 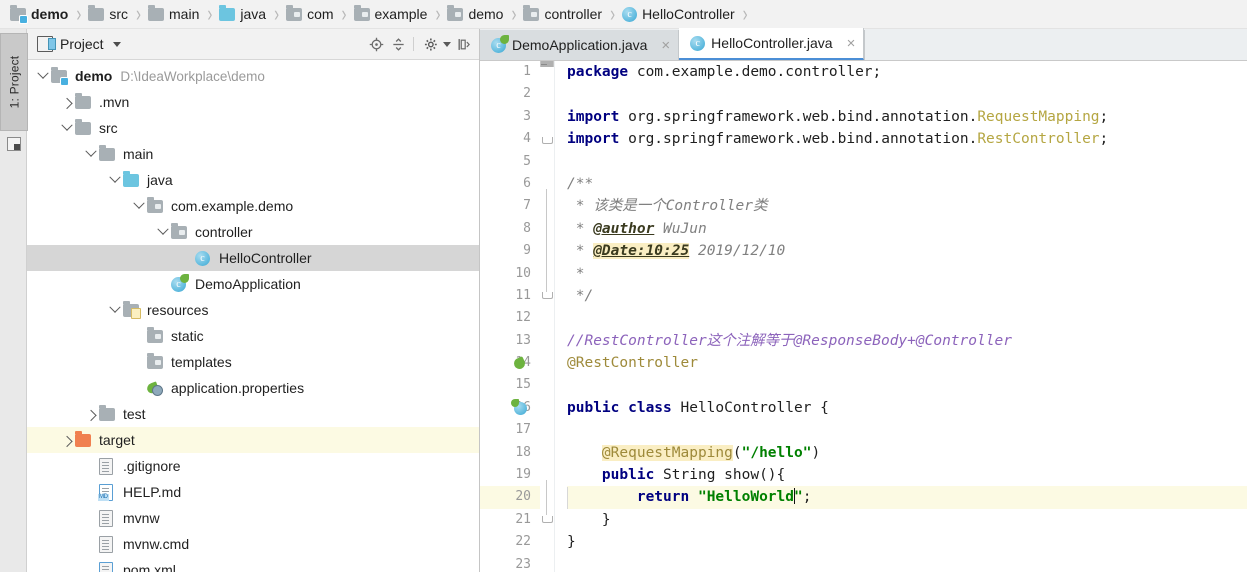 I want to click on line-number: 4, so click(x=510, y=139).